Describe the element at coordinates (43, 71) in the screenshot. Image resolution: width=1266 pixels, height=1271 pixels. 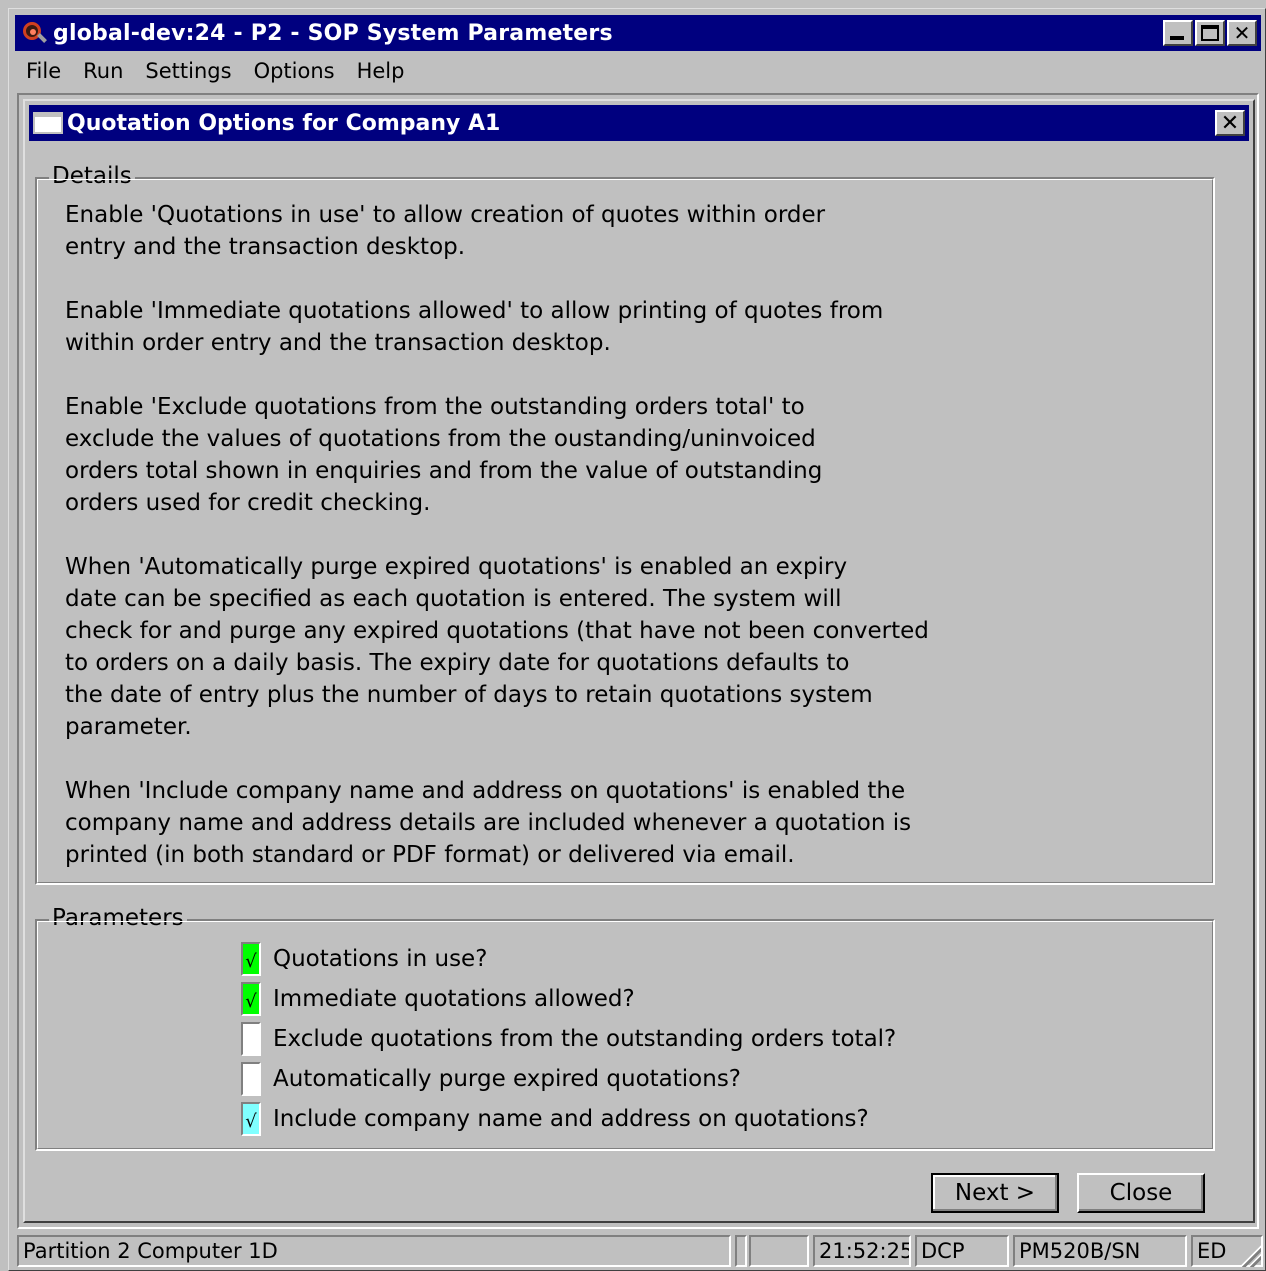
I see `menu-file: File` at that location.